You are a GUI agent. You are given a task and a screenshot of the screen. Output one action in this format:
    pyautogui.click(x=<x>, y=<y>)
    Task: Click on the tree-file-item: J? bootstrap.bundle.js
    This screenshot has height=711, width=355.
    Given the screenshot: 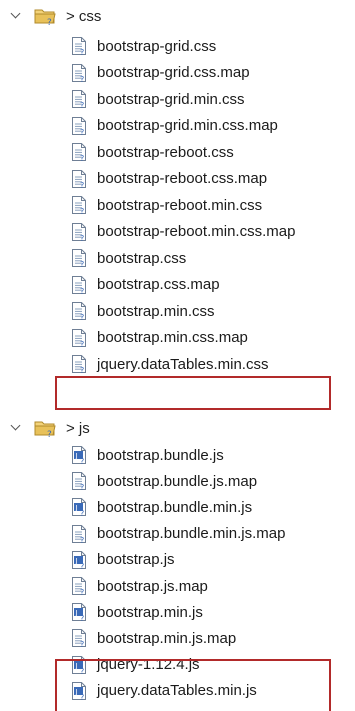 What is the action you would take?
    pyautogui.click(x=147, y=455)
    